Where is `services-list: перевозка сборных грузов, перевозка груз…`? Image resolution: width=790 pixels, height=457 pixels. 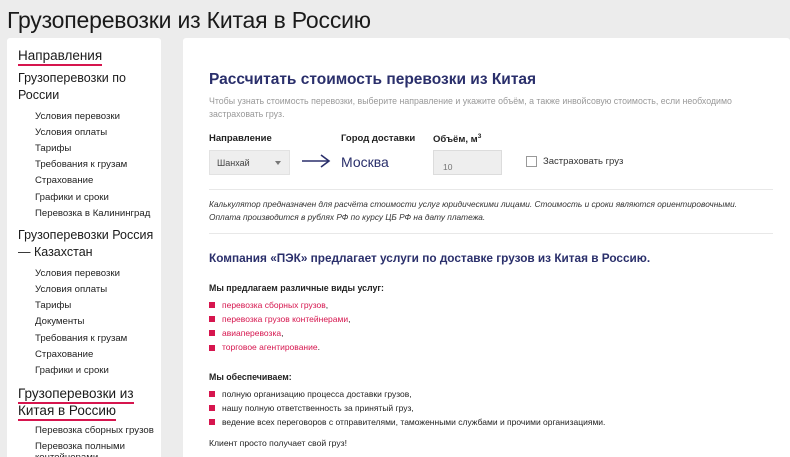
services-list: перевозка сборных грузов, перевозка груз… is located at coordinates (279, 326).